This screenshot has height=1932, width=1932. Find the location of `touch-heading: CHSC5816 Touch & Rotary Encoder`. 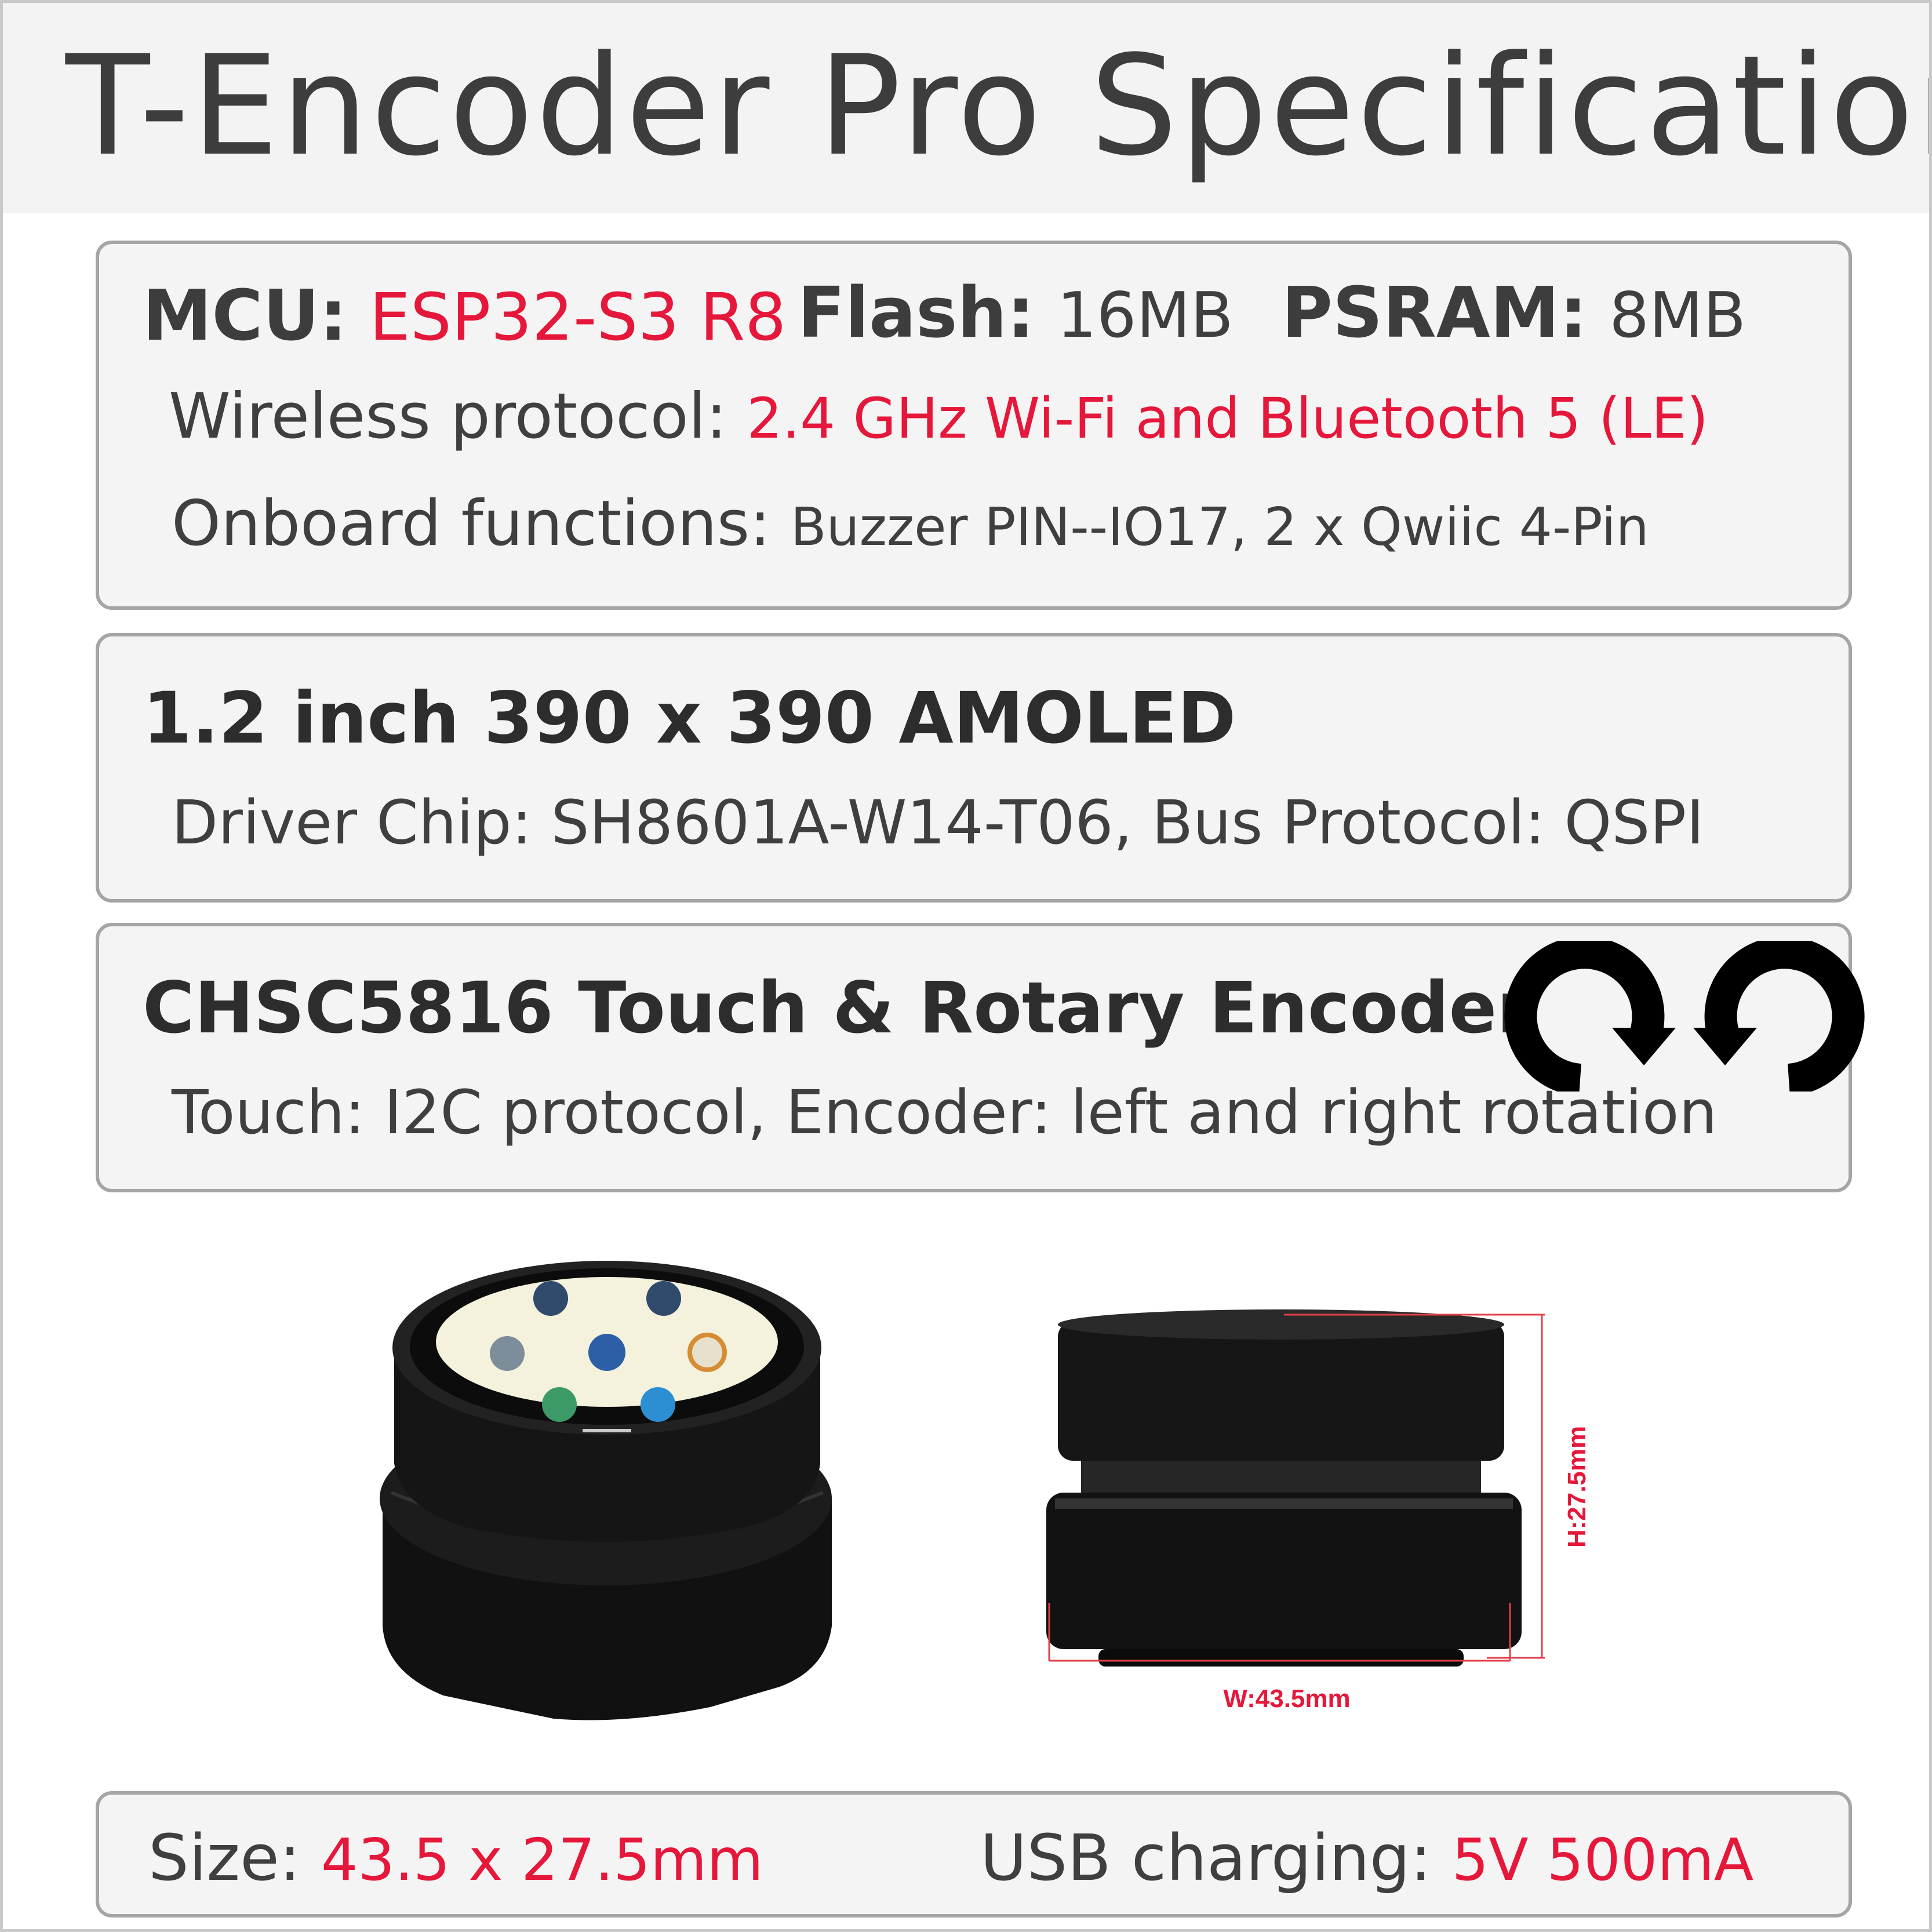

touch-heading: CHSC5816 Touch & Rotary Encoder is located at coordinates (837, 1008).